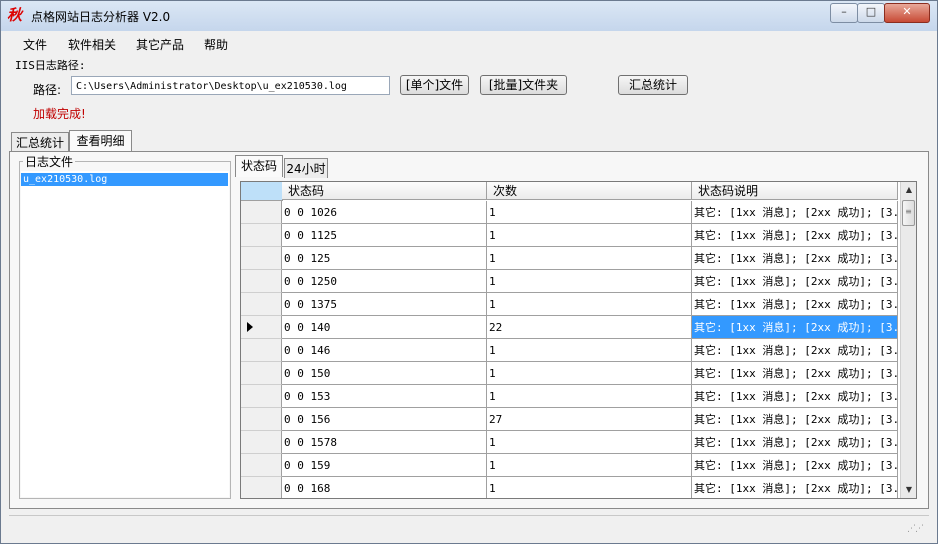 The image size is (938, 544). I want to click on title-bar: 秋 点格网站日志分析器 V2.0 – □ ✕, so click(469, 16).